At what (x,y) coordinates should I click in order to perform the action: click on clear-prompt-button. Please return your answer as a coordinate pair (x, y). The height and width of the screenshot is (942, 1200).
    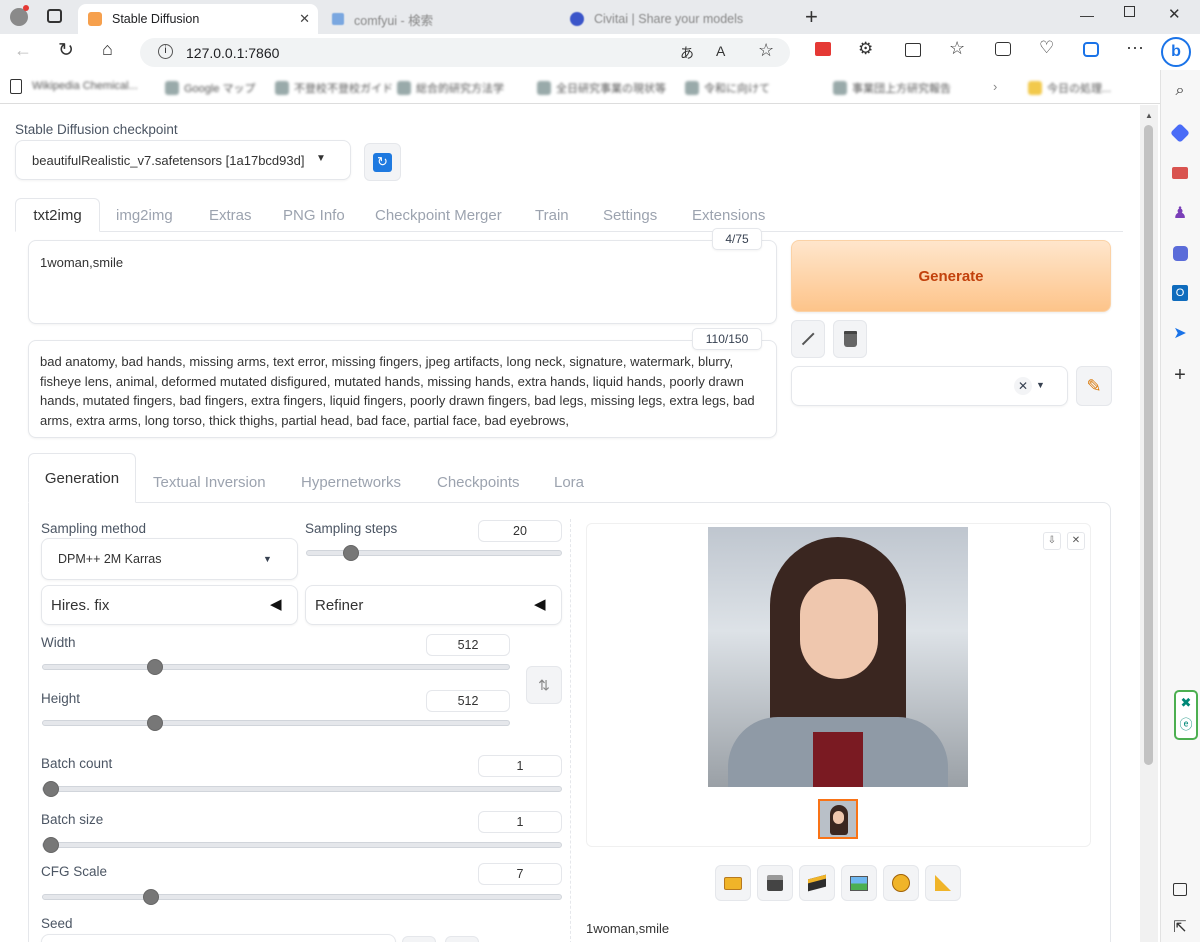
    Looking at the image, I should click on (850, 339).